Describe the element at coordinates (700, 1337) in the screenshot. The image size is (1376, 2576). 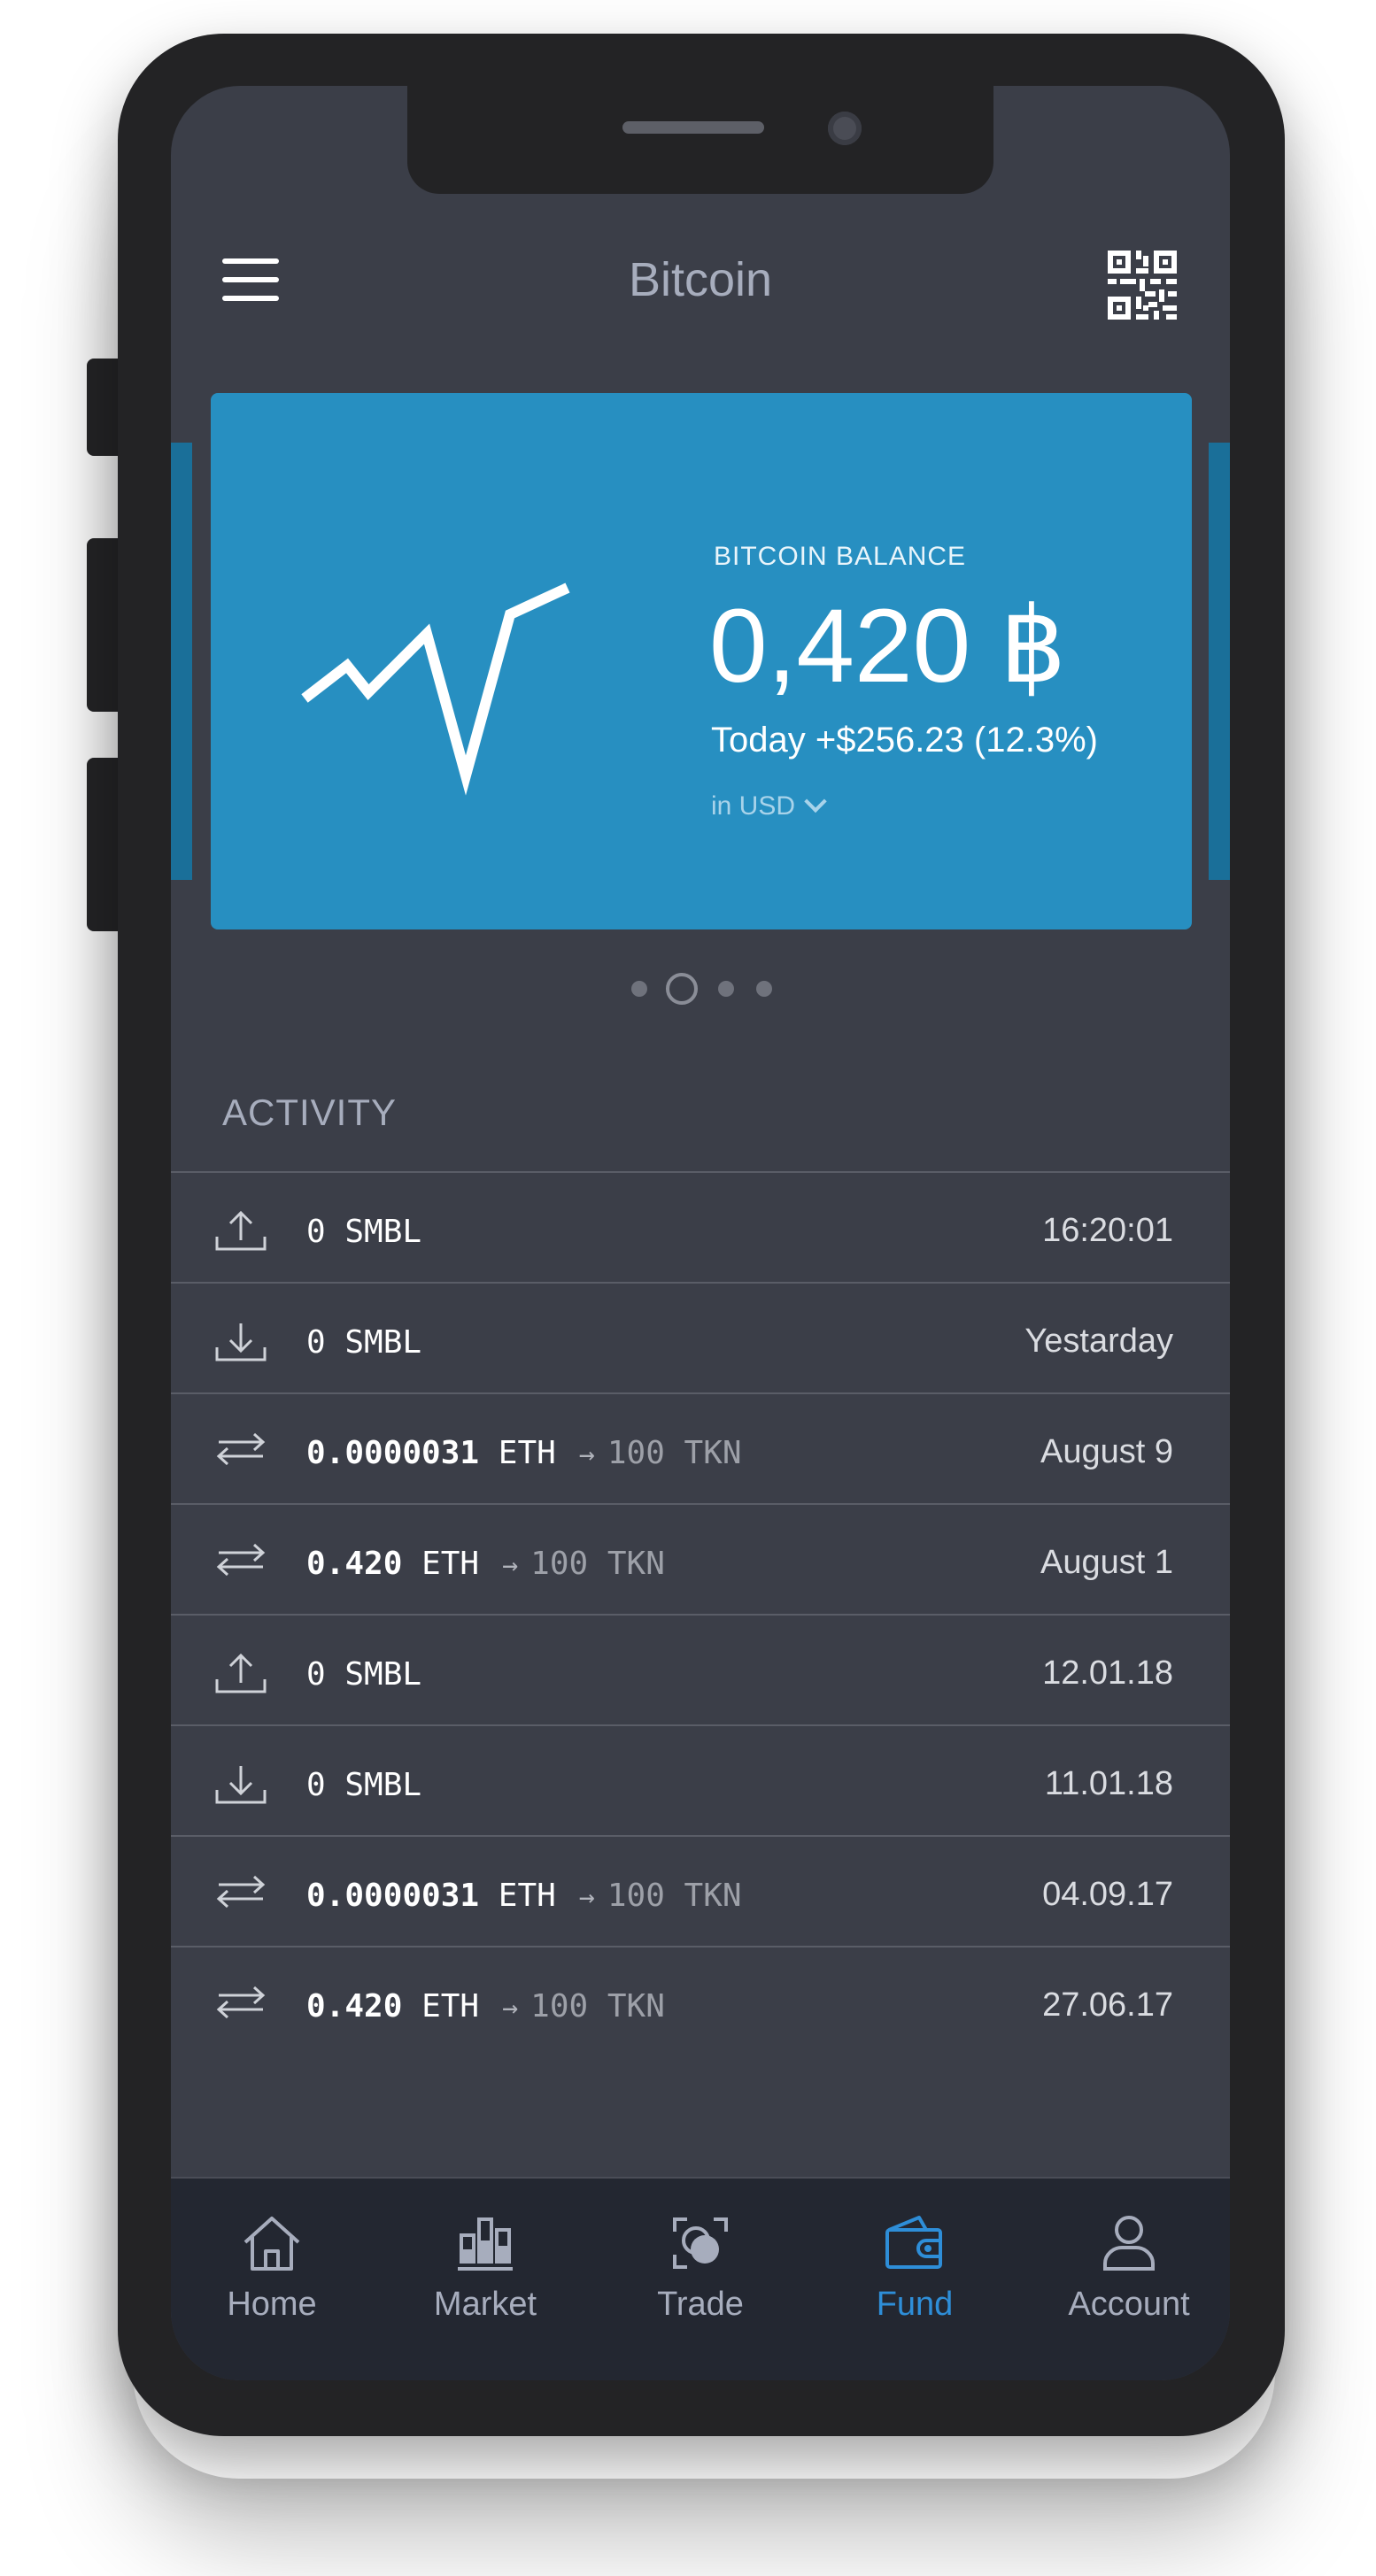
I see `activity-row: 0 SMBL Yestarday` at that location.